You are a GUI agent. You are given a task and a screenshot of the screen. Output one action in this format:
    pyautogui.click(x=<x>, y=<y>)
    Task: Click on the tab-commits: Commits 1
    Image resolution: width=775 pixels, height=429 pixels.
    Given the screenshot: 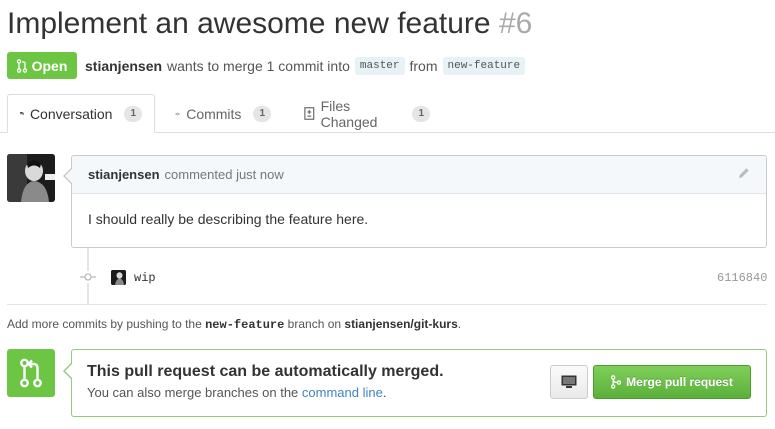 What is the action you would take?
    pyautogui.click(x=223, y=113)
    